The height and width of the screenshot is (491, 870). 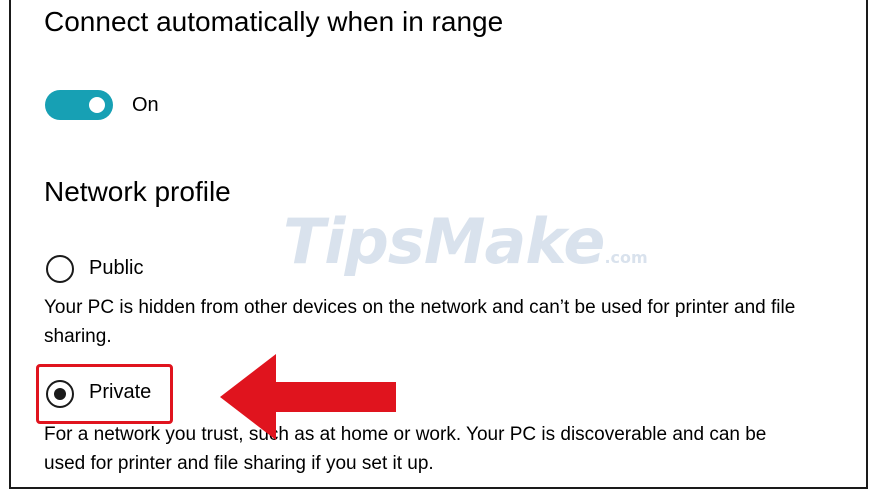 I want to click on red-arrow-icon, so click(x=308, y=397).